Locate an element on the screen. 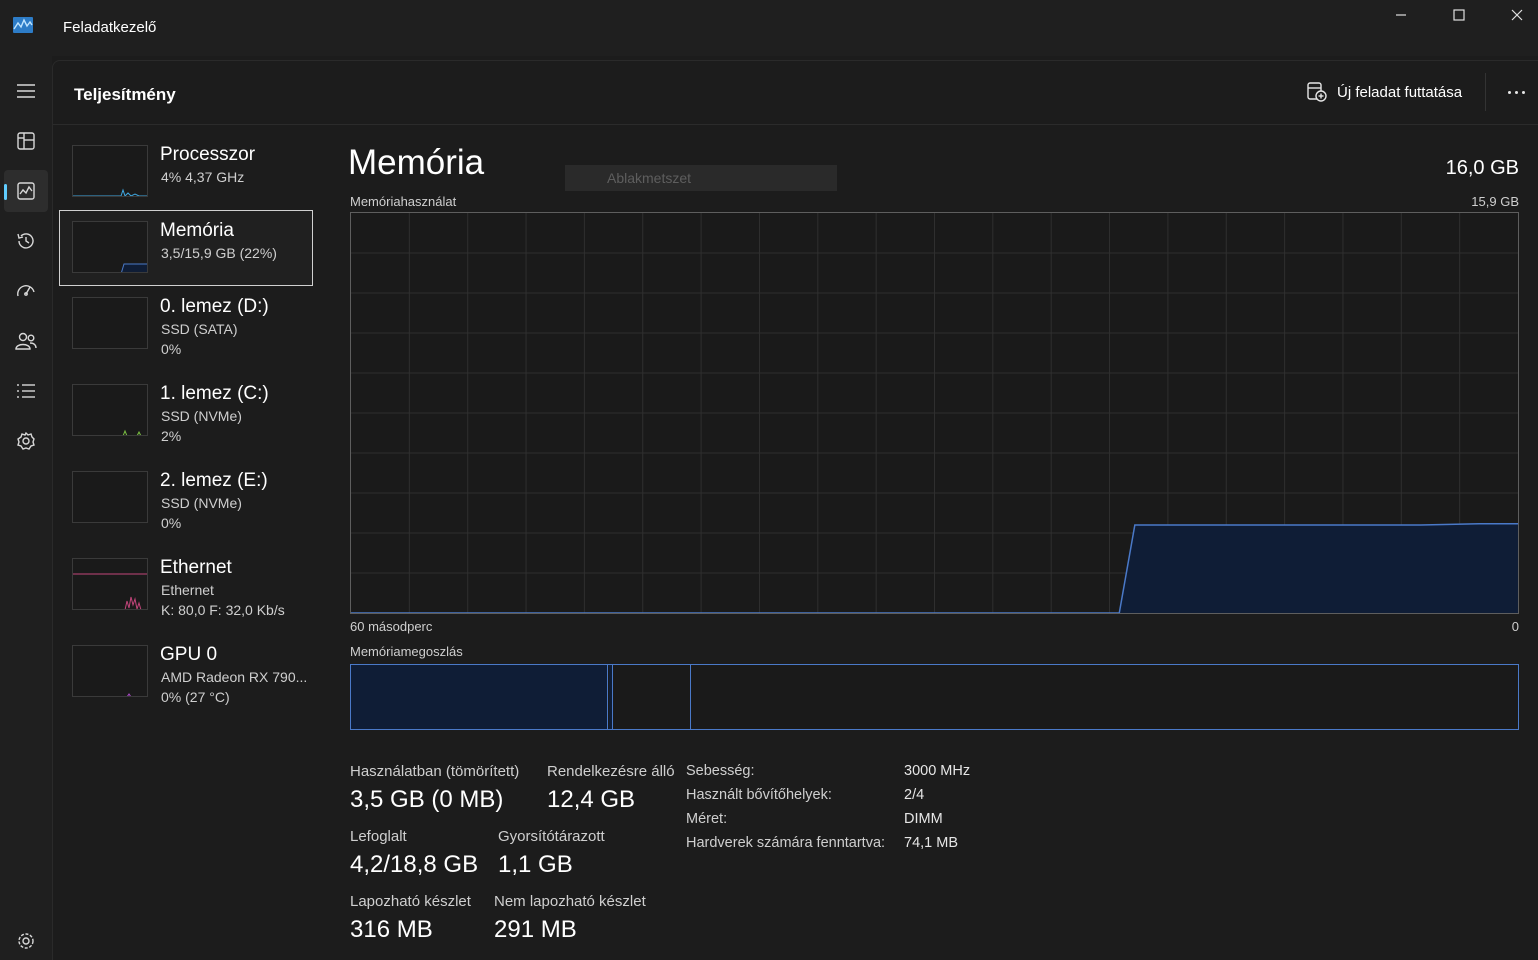  details-icon is located at coordinates (26, 391).